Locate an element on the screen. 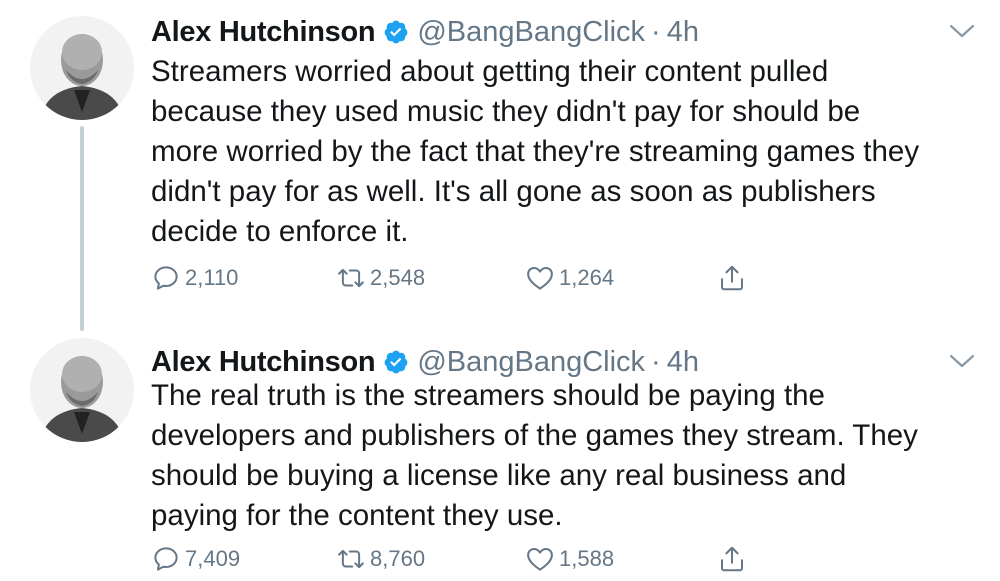 This screenshot has height=581, width=1000. thread-line is located at coordinates (82, 228).